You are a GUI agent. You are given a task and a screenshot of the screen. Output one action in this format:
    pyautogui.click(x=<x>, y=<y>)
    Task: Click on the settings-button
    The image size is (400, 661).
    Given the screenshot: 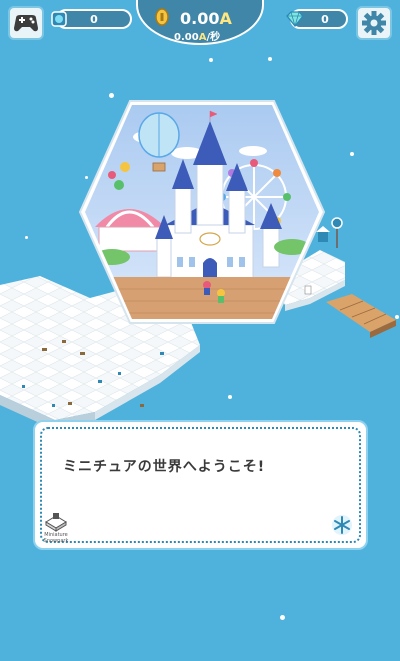 What is the action you would take?
    pyautogui.click(x=374, y=23)
    